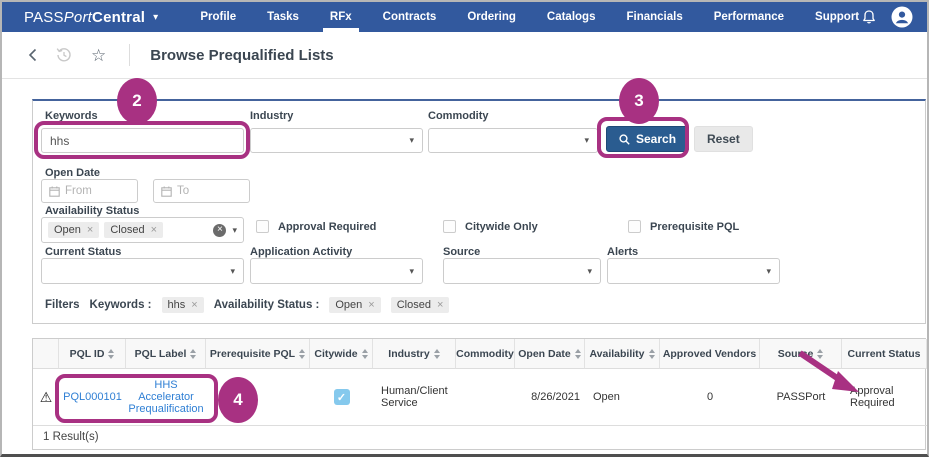 This screenshot has height=457, width=929. I want to click on chevron-down-icon: ▾, so click(586, 140).